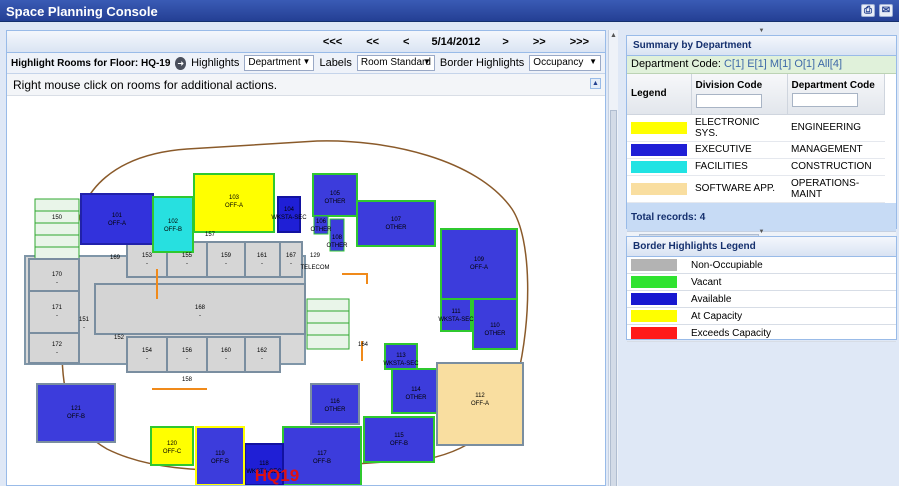 This screenshot has width=899, height=486. What do you see at coordinates (756, 167) in the screenshot?
I see `table-row: FACILITIES CONSTRUCTION` at bounding box center [756, 167].